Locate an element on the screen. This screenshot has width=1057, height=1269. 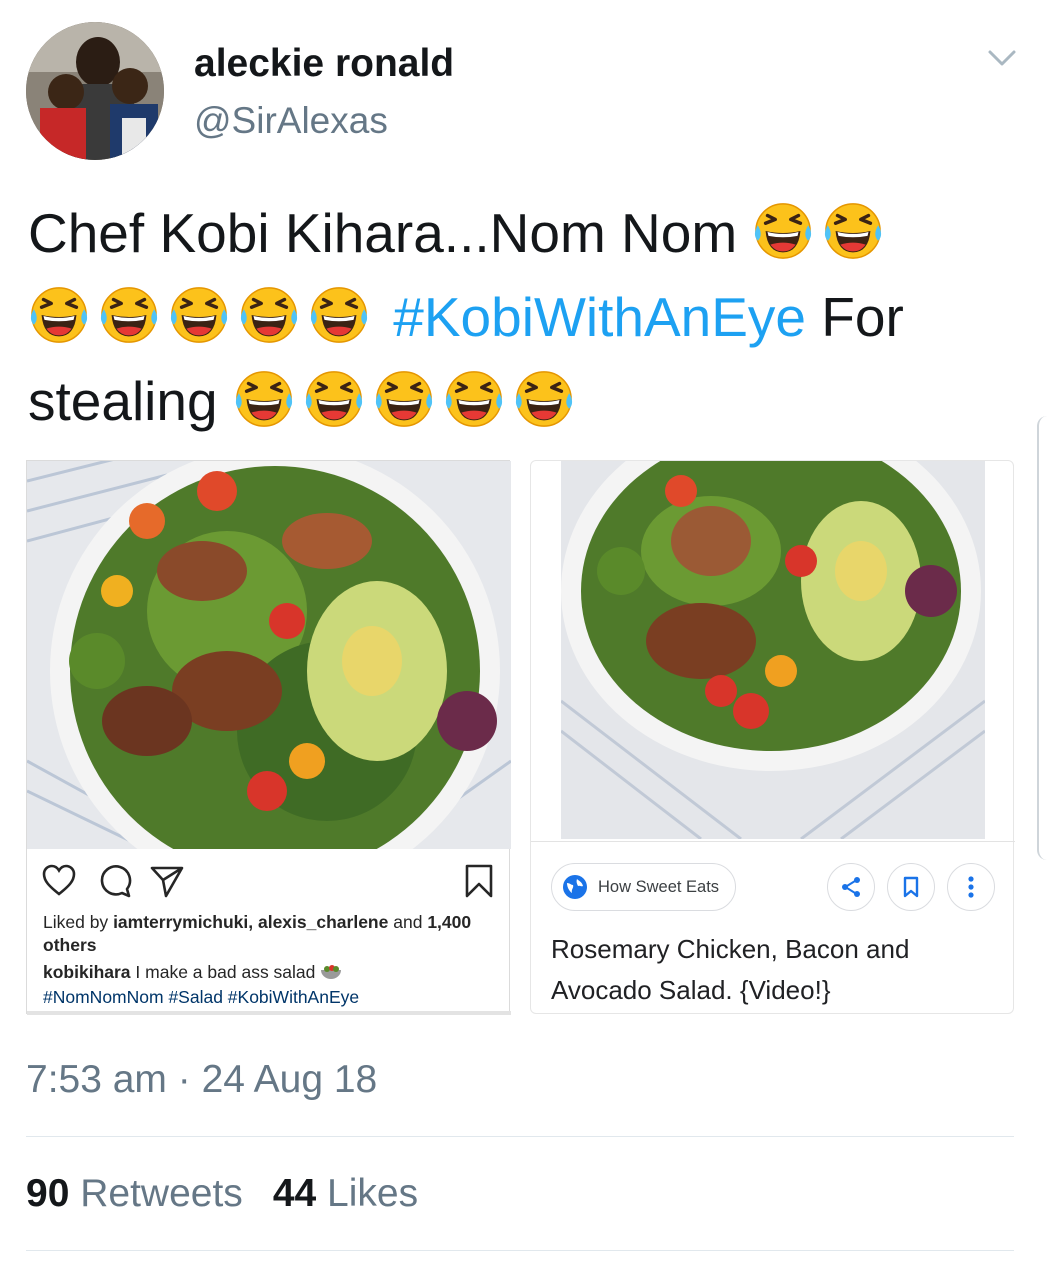
tweet-text-part1: Chef Kobi Kihara...Nom Nom is located at coordinates (383, 233).